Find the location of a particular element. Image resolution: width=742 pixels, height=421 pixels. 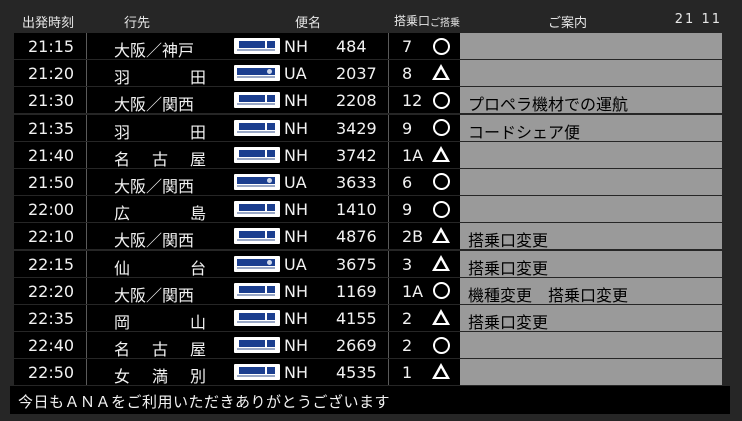

departure-time: 22:20 is located at coordinates (51, 291).